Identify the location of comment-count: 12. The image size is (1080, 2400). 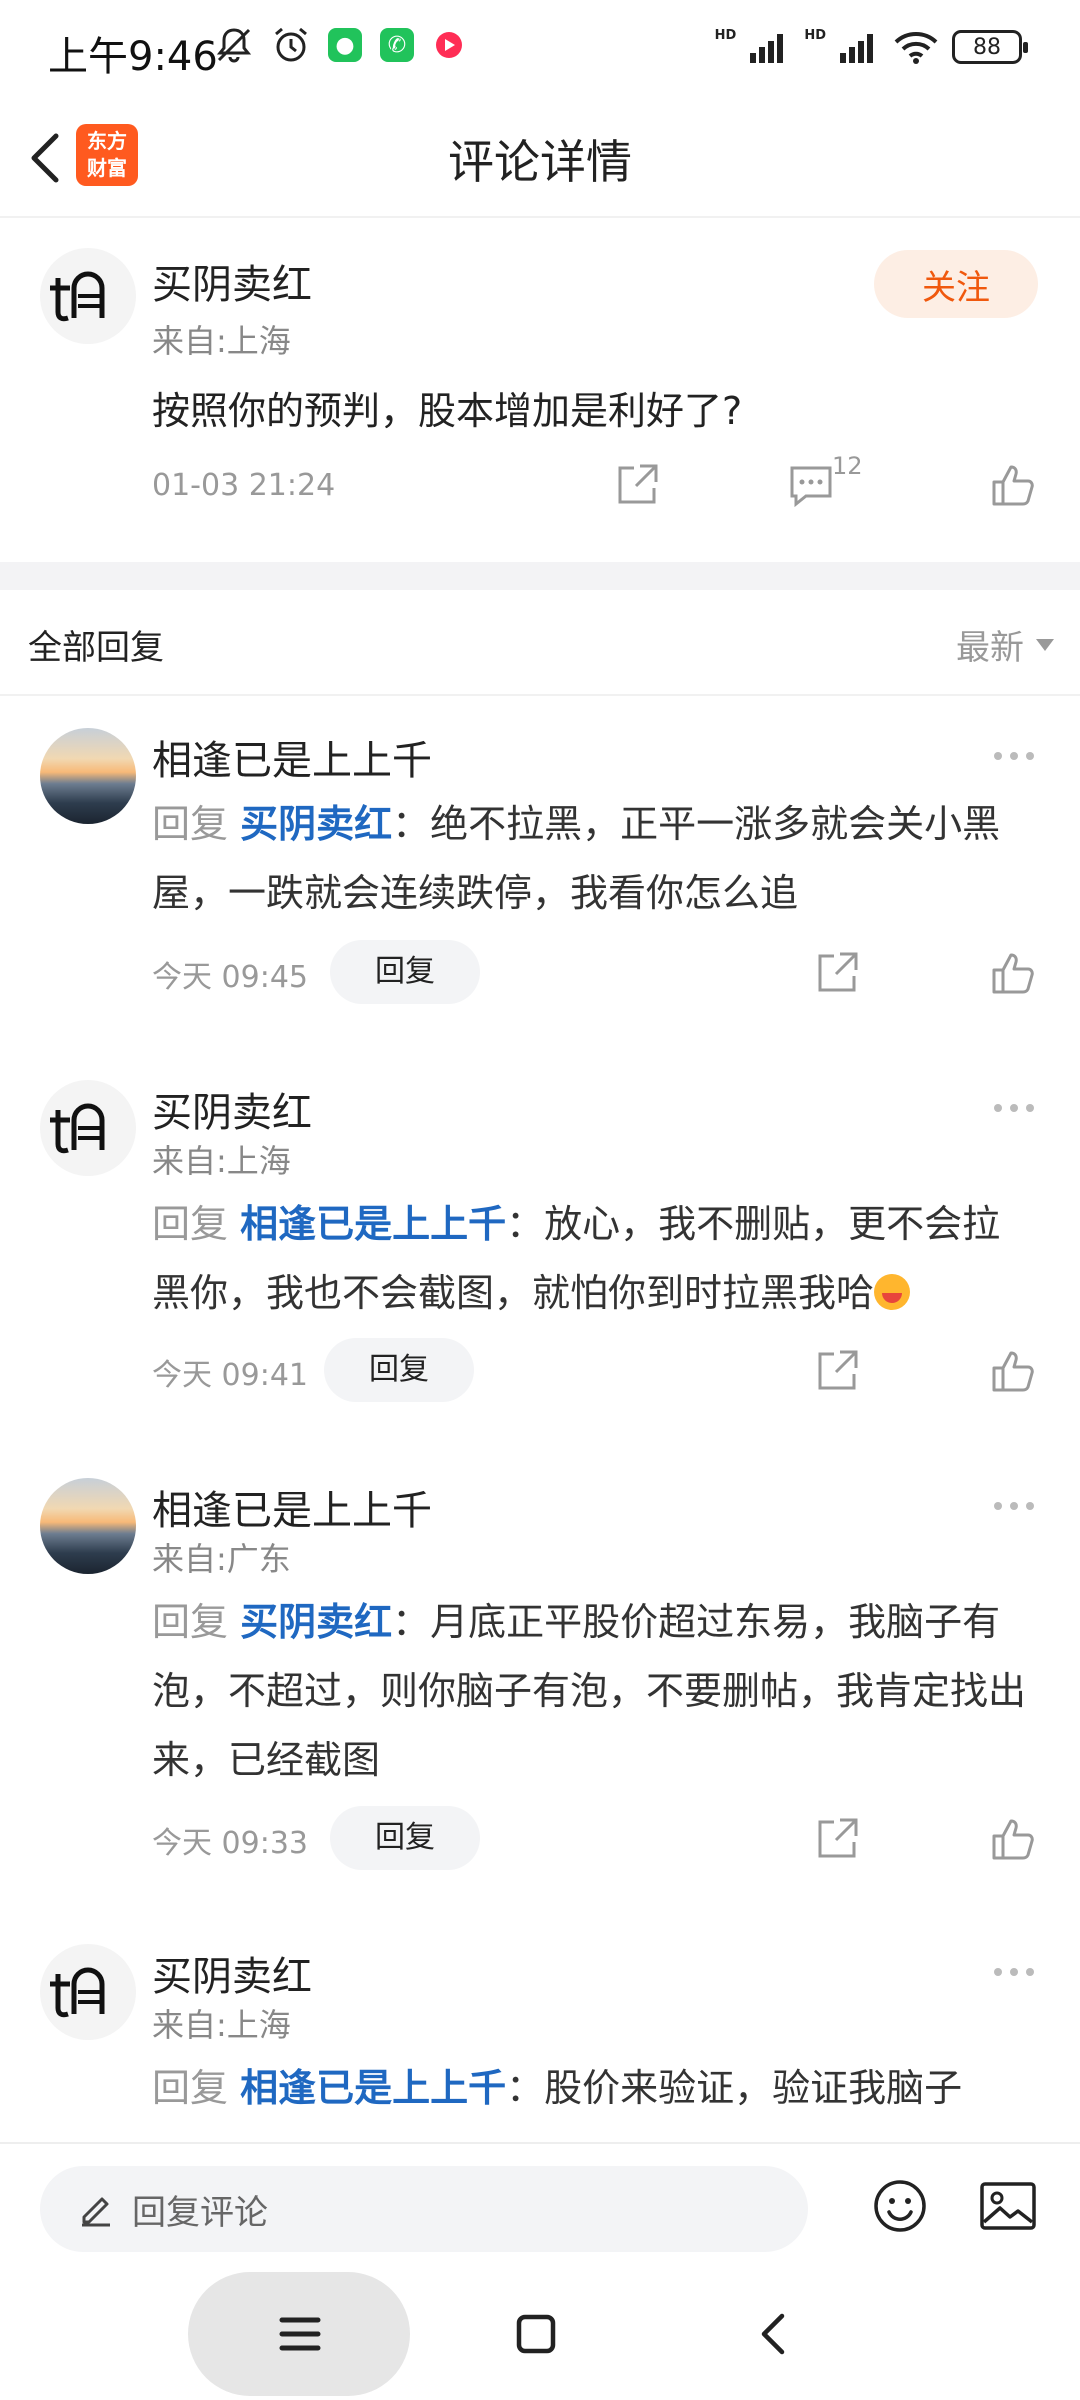
(847, 466).